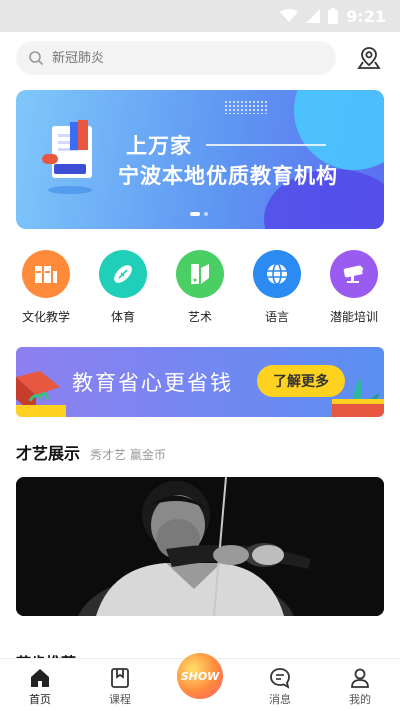 Image resolution: width=400 pixels, height=711 pixels. I want to click on location-button, so click(369, 58).